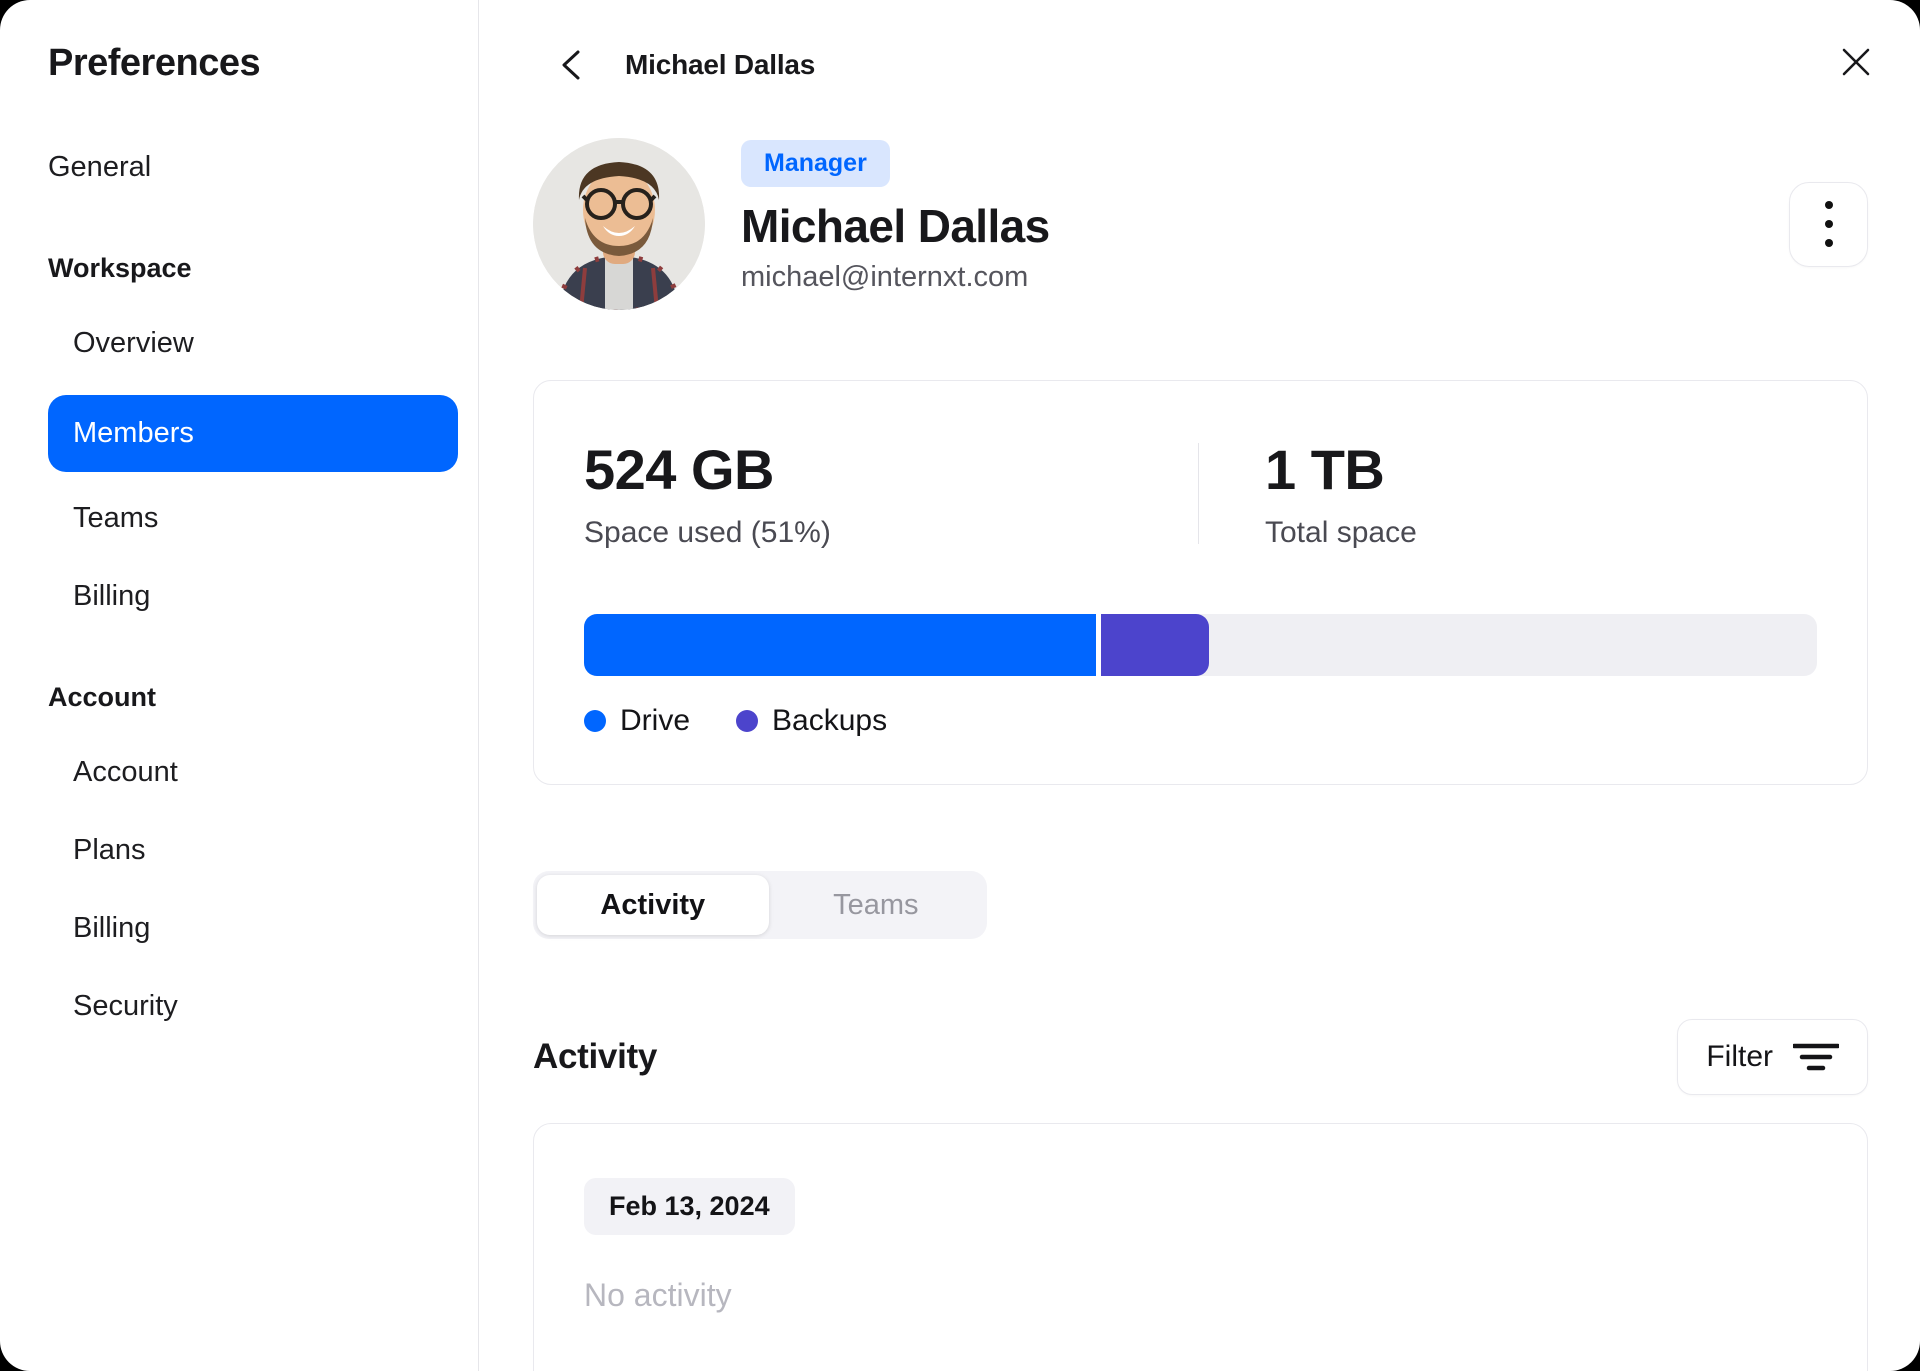 The height and width of the screenshot is (1371, 1920). What do you see at coordinates (891, 493) in the screenshot?
I see `space-used-stat: 524 GB Space used (51%)` at bounding box center [891, 493].